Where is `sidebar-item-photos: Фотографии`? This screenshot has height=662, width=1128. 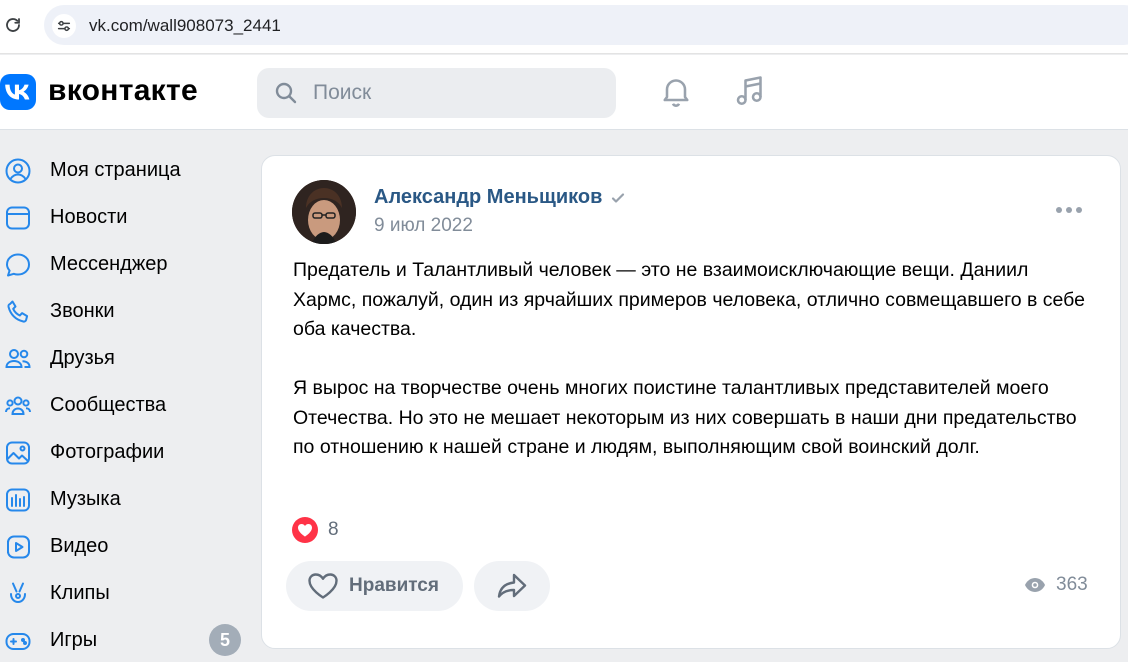
sidebar-item-photos: Фотографии is located at coordinates (125, 451).